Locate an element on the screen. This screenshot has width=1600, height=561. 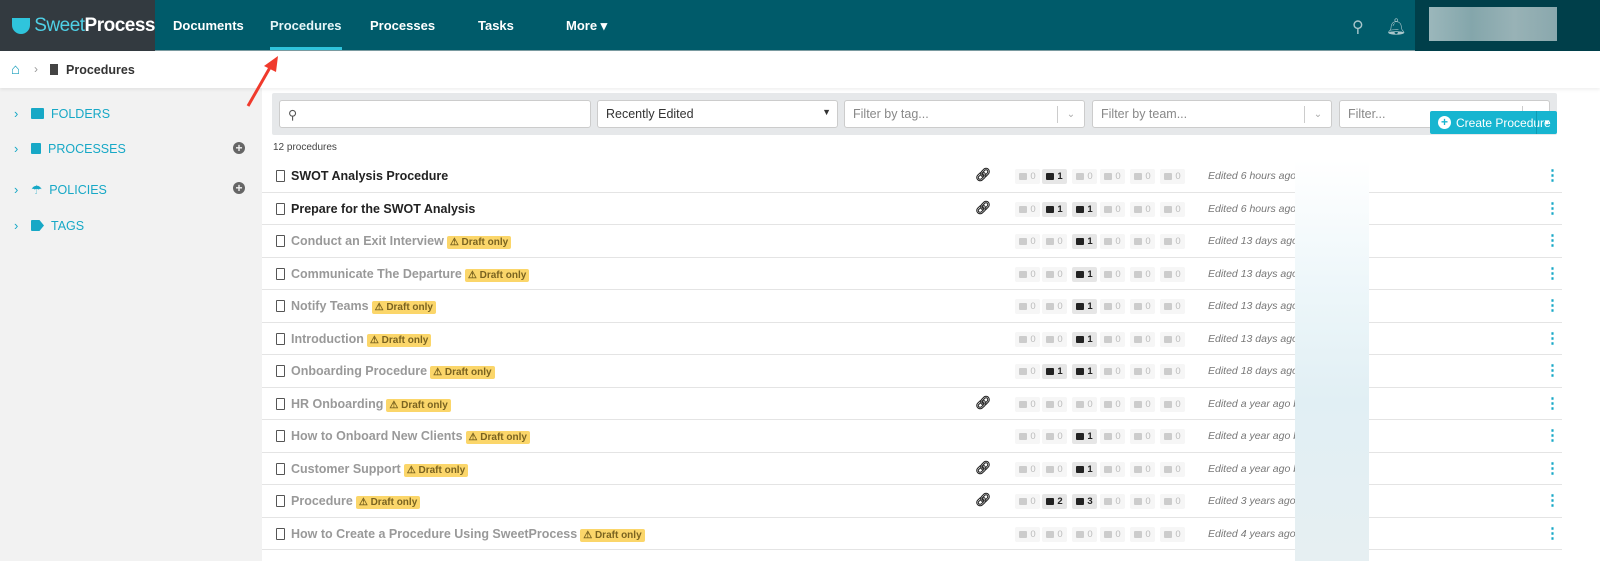
edited-info: Edited a year ago by is located at coordinates (1256, 436).